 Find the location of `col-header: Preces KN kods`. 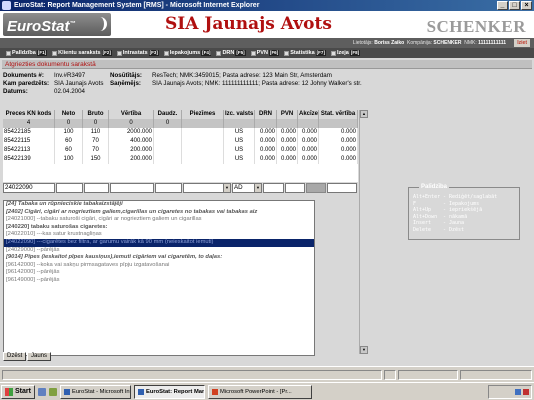

col-header: Preces KN kods is located at coordinates (29, 114).